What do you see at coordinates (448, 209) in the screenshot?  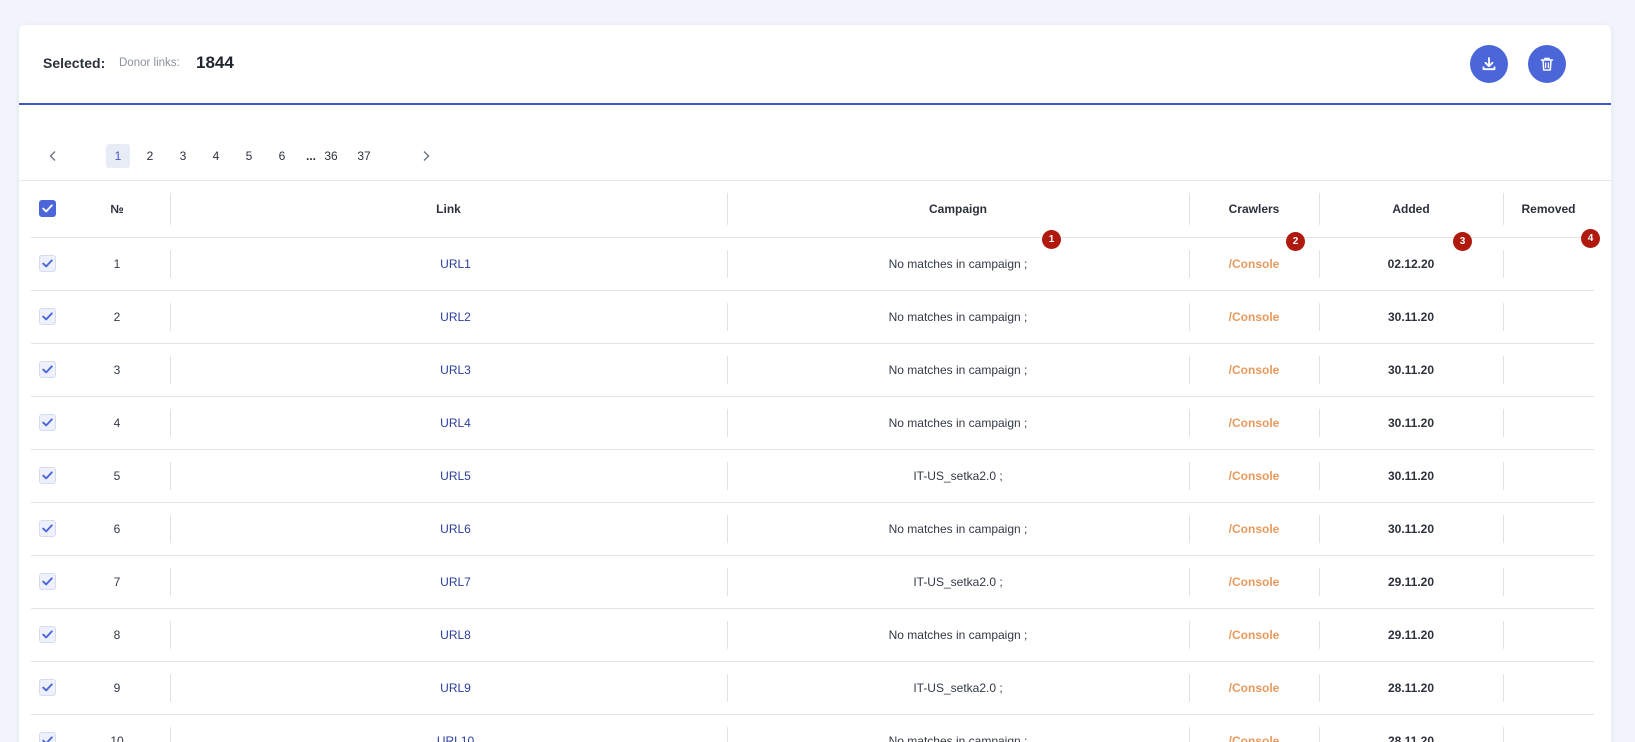 I see `col-link: Link` at bounding box center [448, 209].